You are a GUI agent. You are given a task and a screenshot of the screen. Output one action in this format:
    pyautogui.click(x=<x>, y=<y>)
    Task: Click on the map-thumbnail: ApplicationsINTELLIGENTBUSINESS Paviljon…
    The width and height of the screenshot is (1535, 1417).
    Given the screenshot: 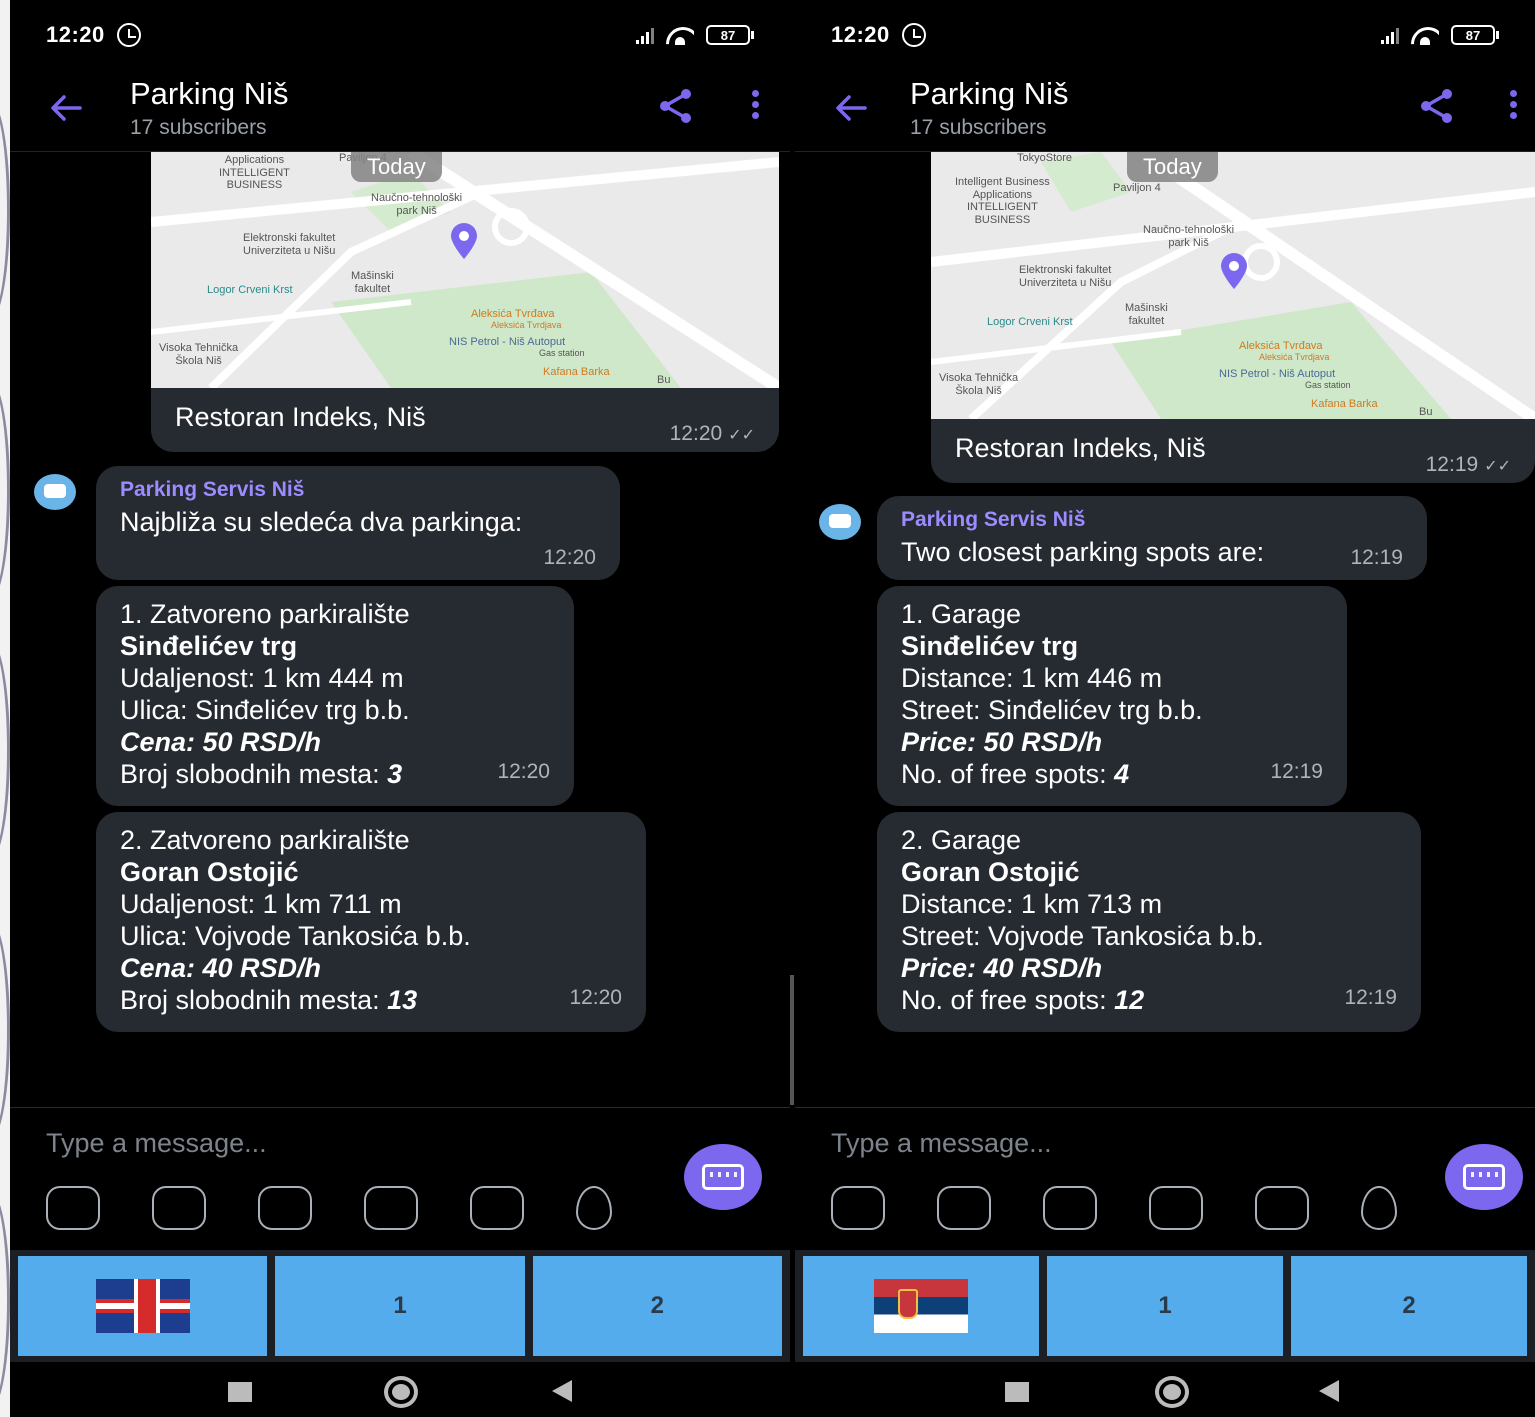 What is the action you would take?
    pyautogui.click(x=465, y=270)
    